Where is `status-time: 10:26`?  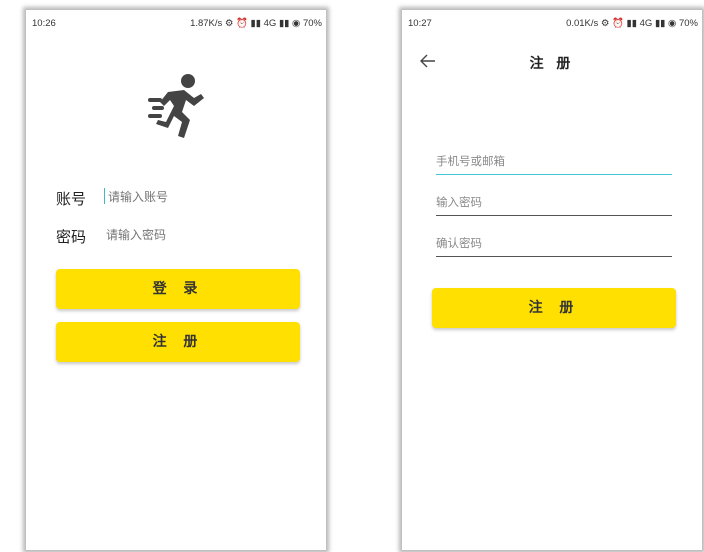
status-time: 10:26 is located at coordinates (44, 23).